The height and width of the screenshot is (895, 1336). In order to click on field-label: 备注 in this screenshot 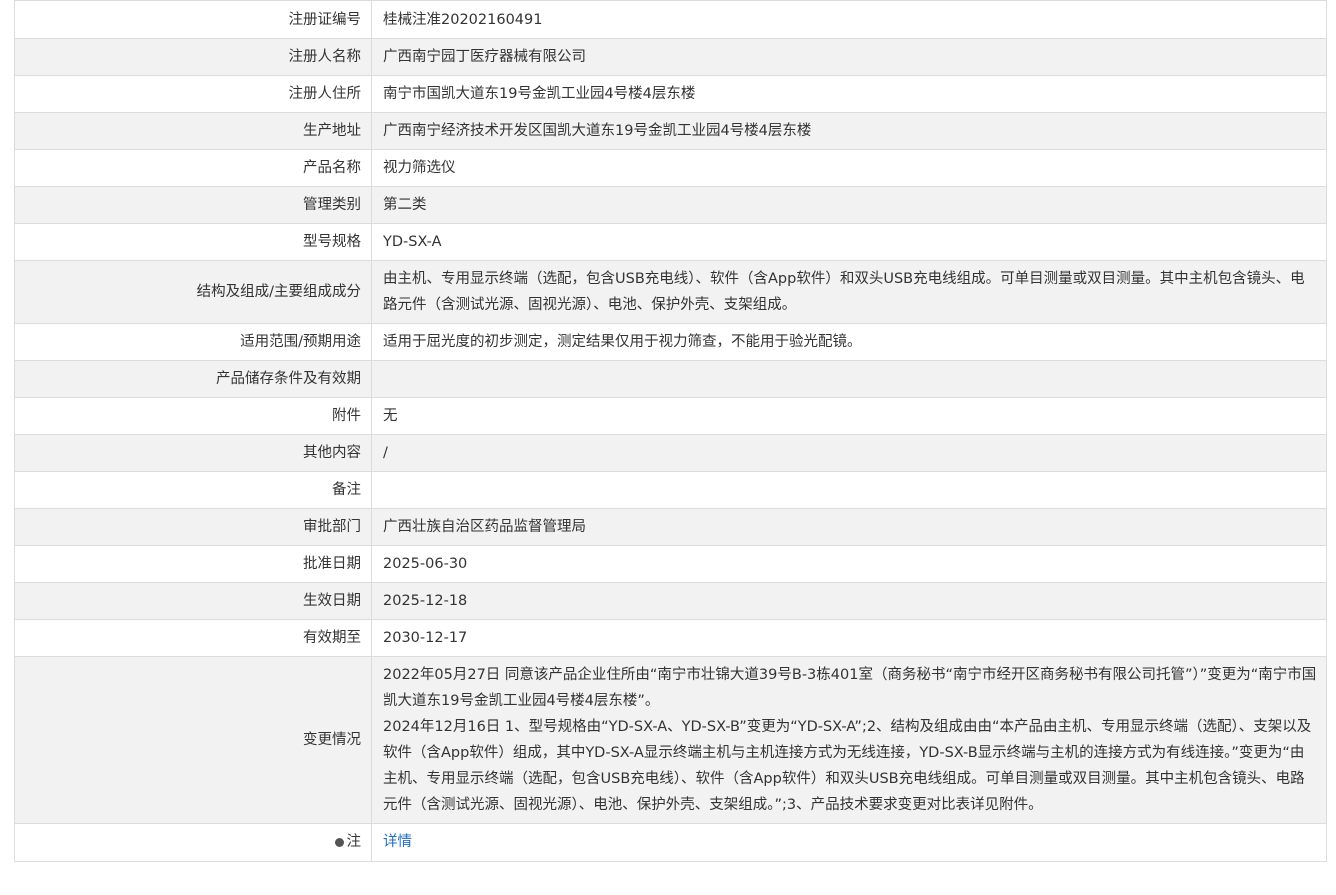, I will do `click(193, 490)`.